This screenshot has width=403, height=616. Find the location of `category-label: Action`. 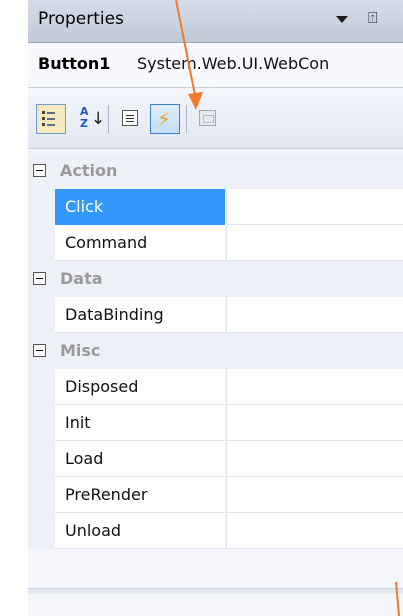

category-label: Action is located at coordinates (89, 170).